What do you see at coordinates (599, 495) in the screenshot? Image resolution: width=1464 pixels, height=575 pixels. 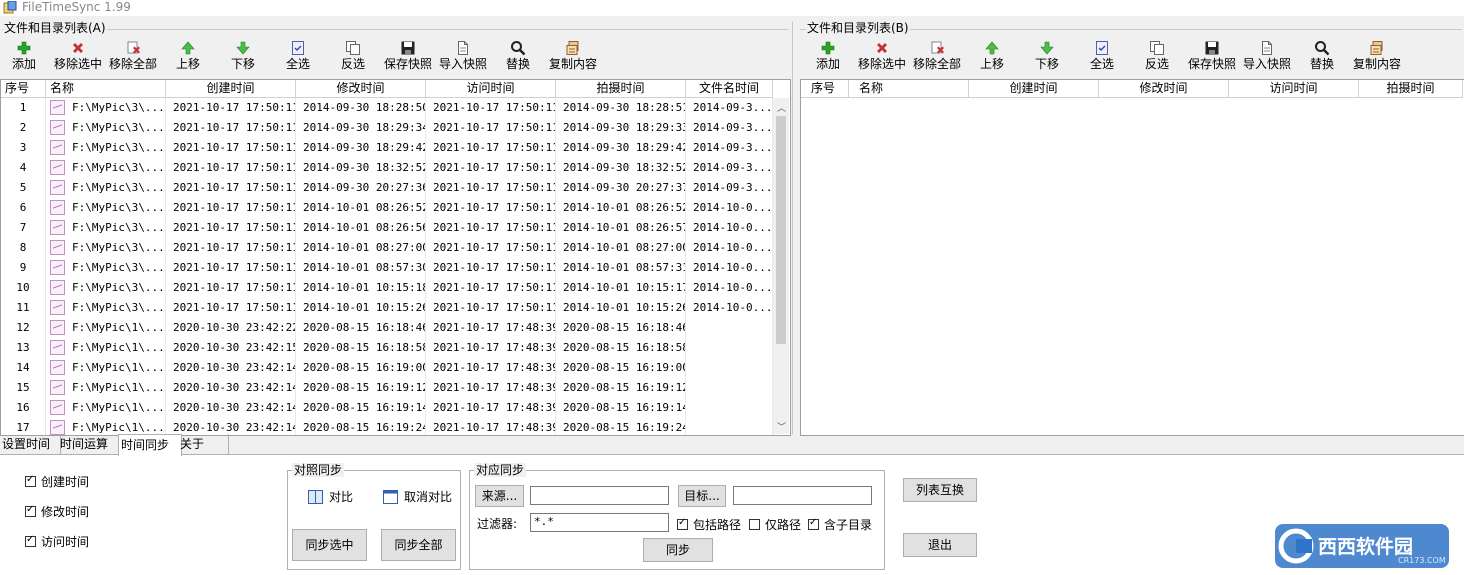 I see `source-input` at bounding box center [599, 495].